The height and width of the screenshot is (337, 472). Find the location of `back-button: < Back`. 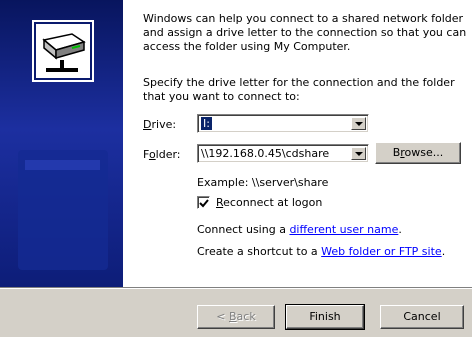

back-button: < Back is located at coordinates (236, 317).